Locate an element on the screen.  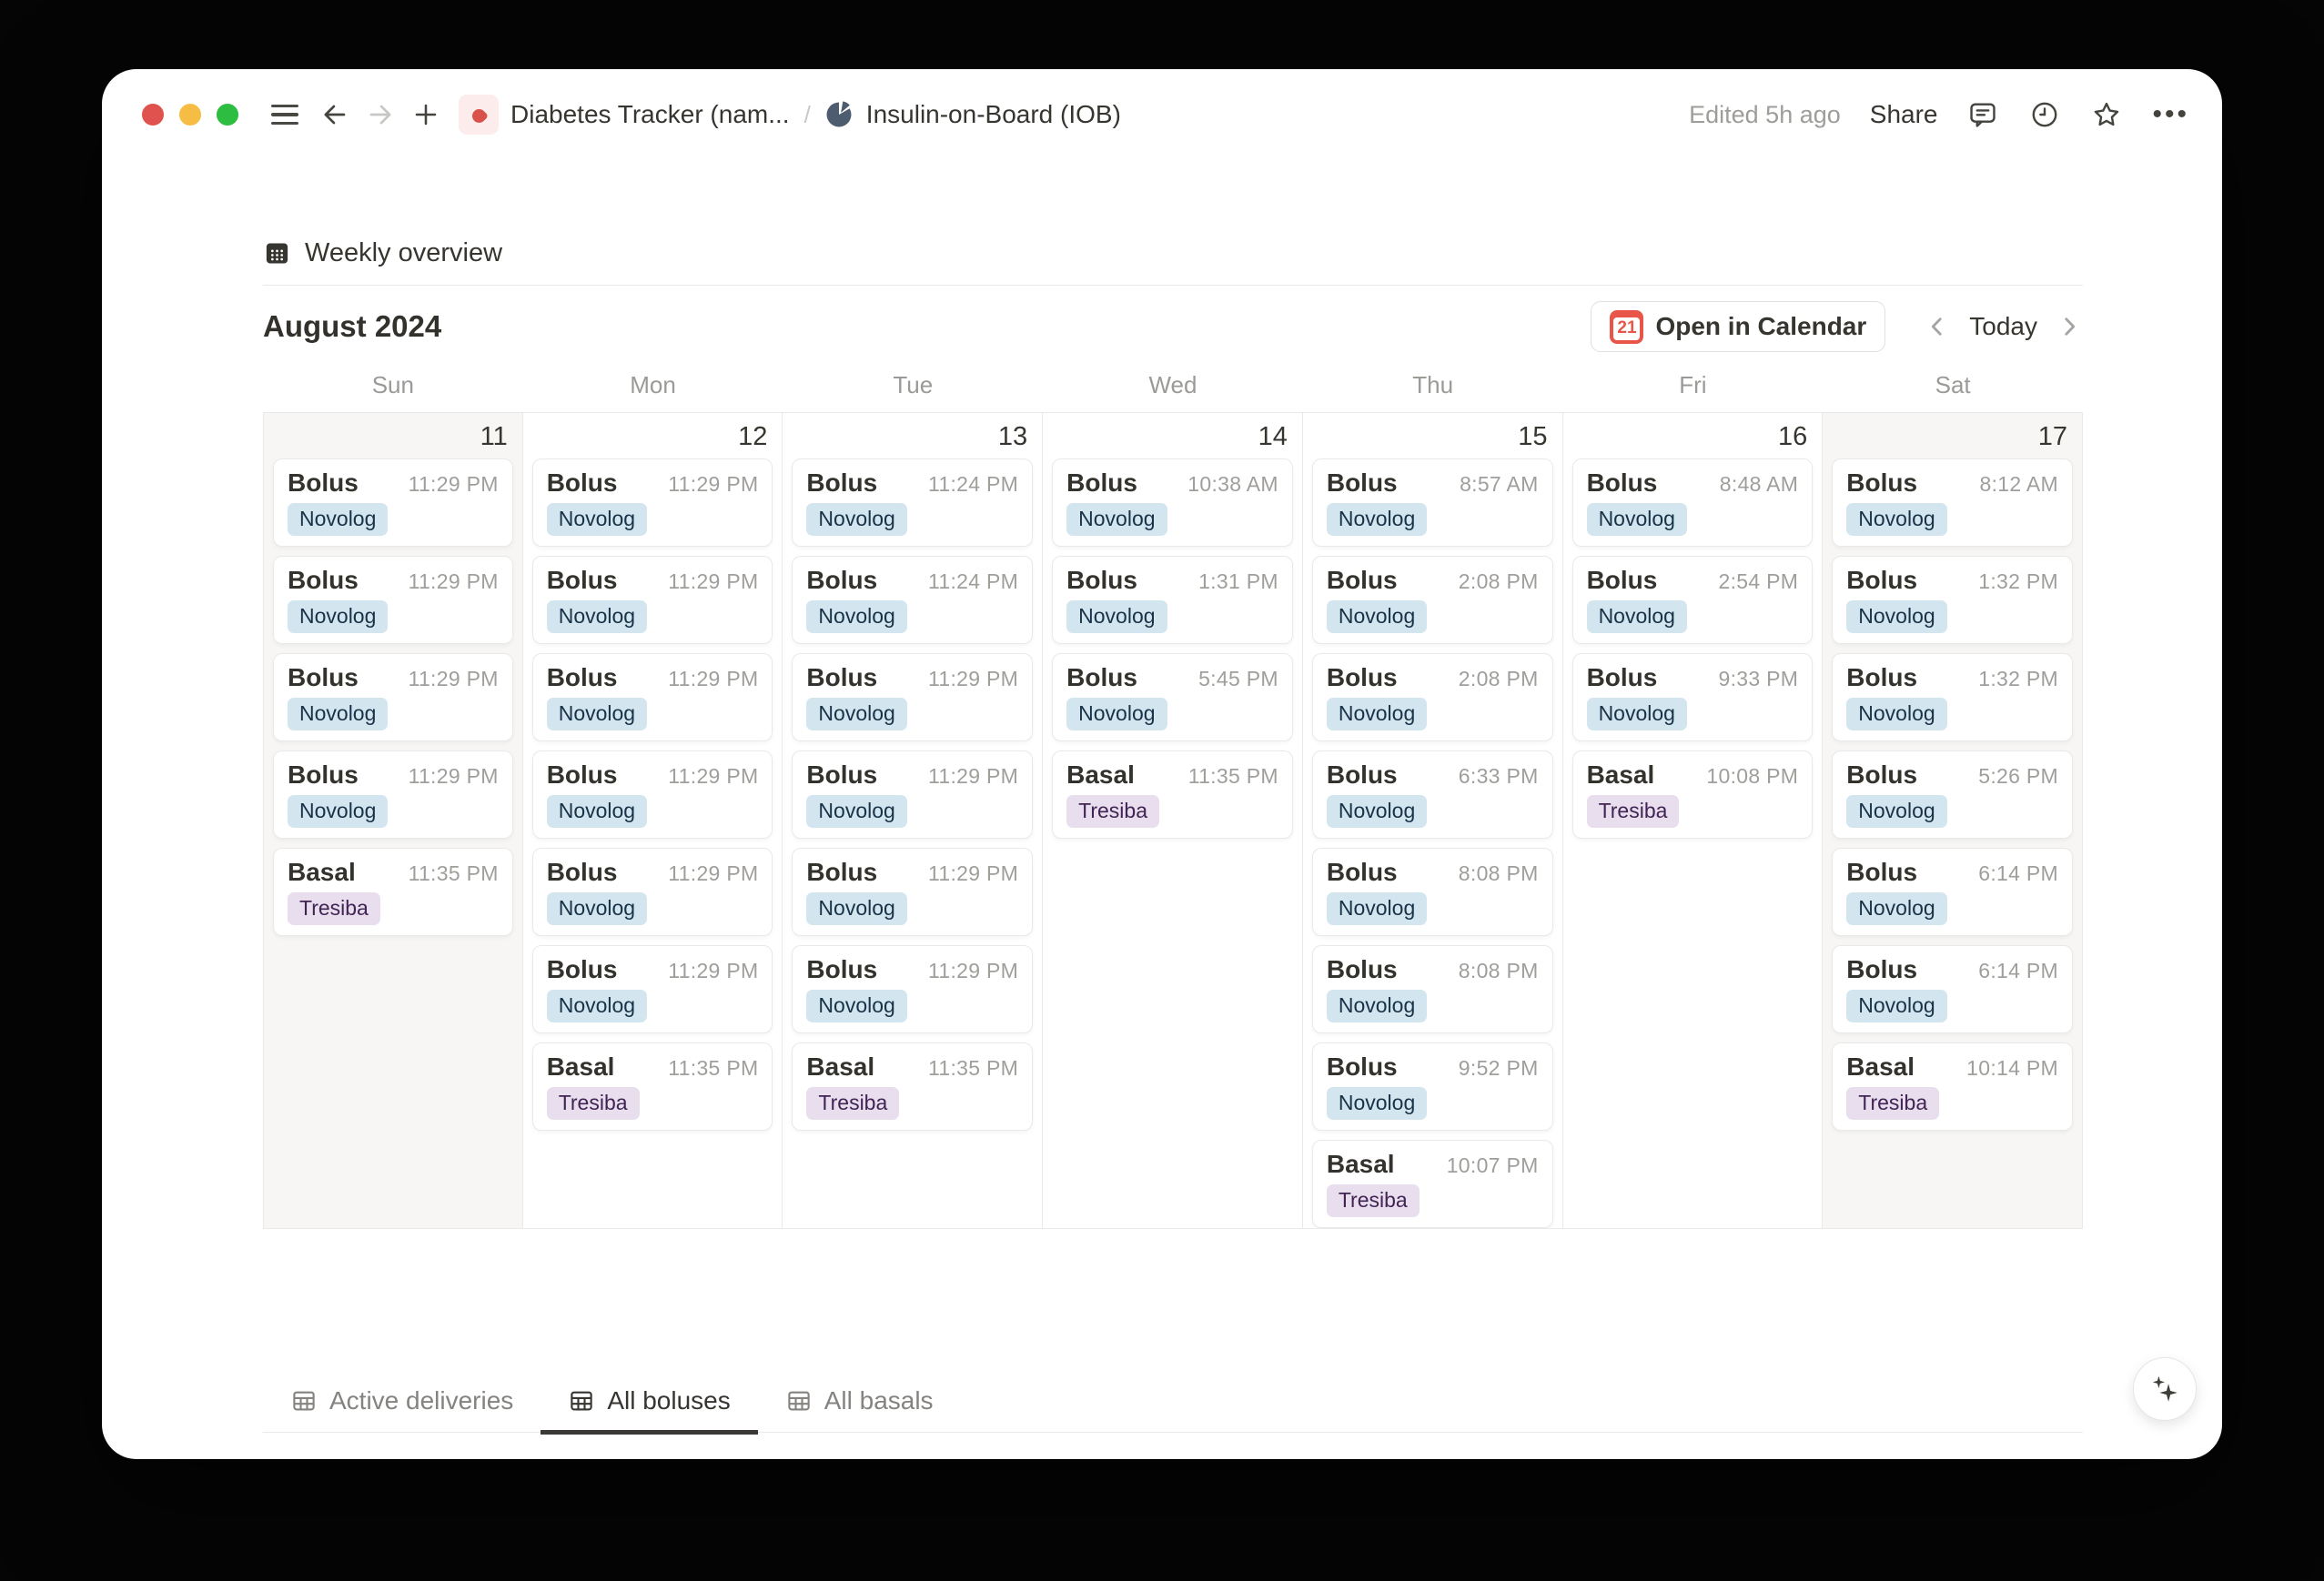
day-of-week-row: Sun Mon Tue Wed Thu Fri Sat is located at coordinates (1173, 385).